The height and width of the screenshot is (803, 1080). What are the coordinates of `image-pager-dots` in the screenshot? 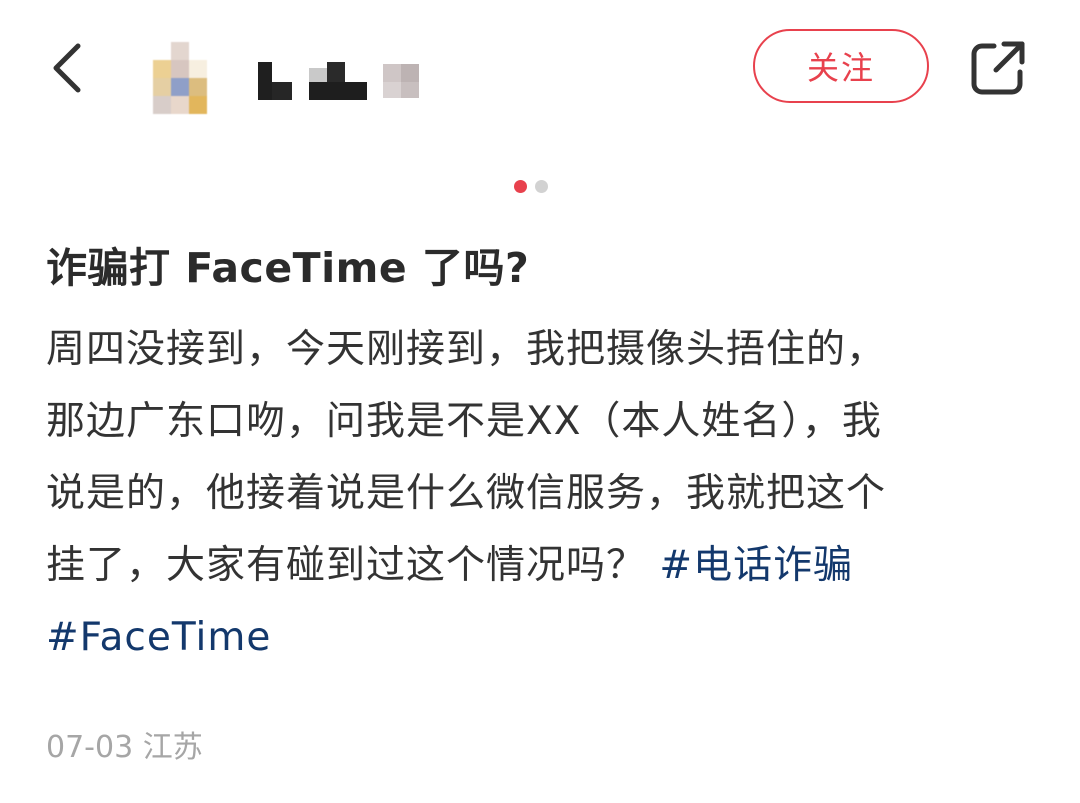 It's located at (531, 186).